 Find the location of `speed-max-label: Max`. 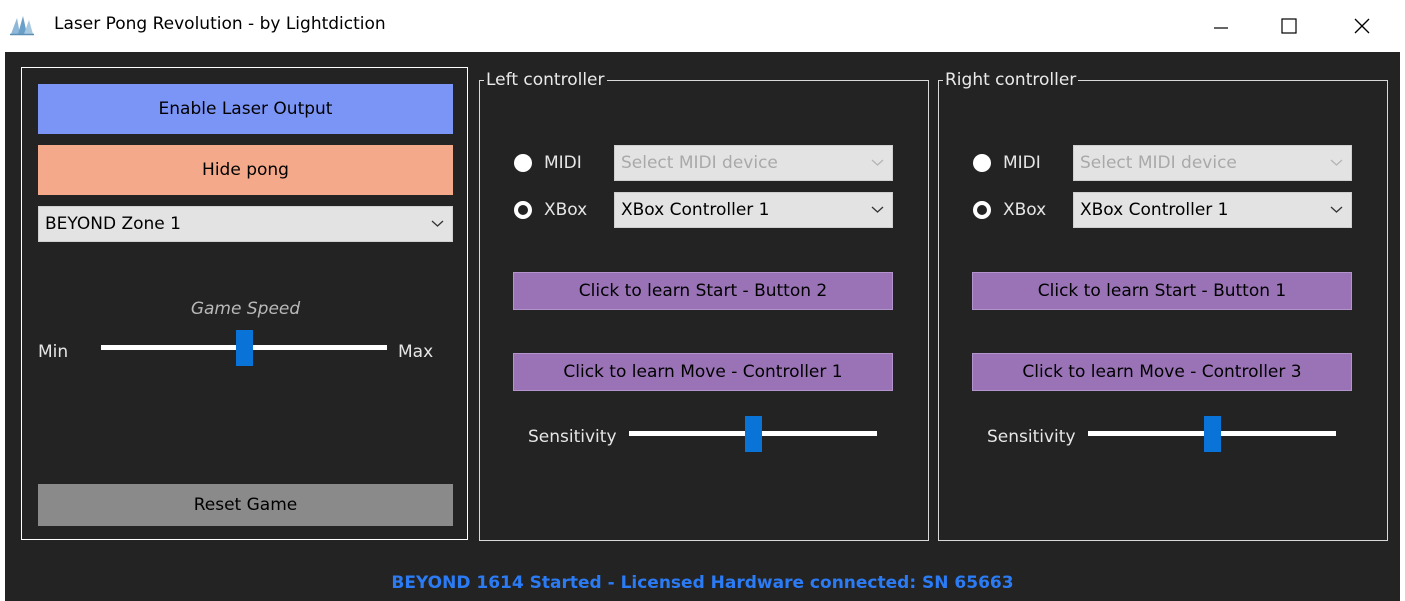

speed-max-label: Max is located at coordinates (416, 352).